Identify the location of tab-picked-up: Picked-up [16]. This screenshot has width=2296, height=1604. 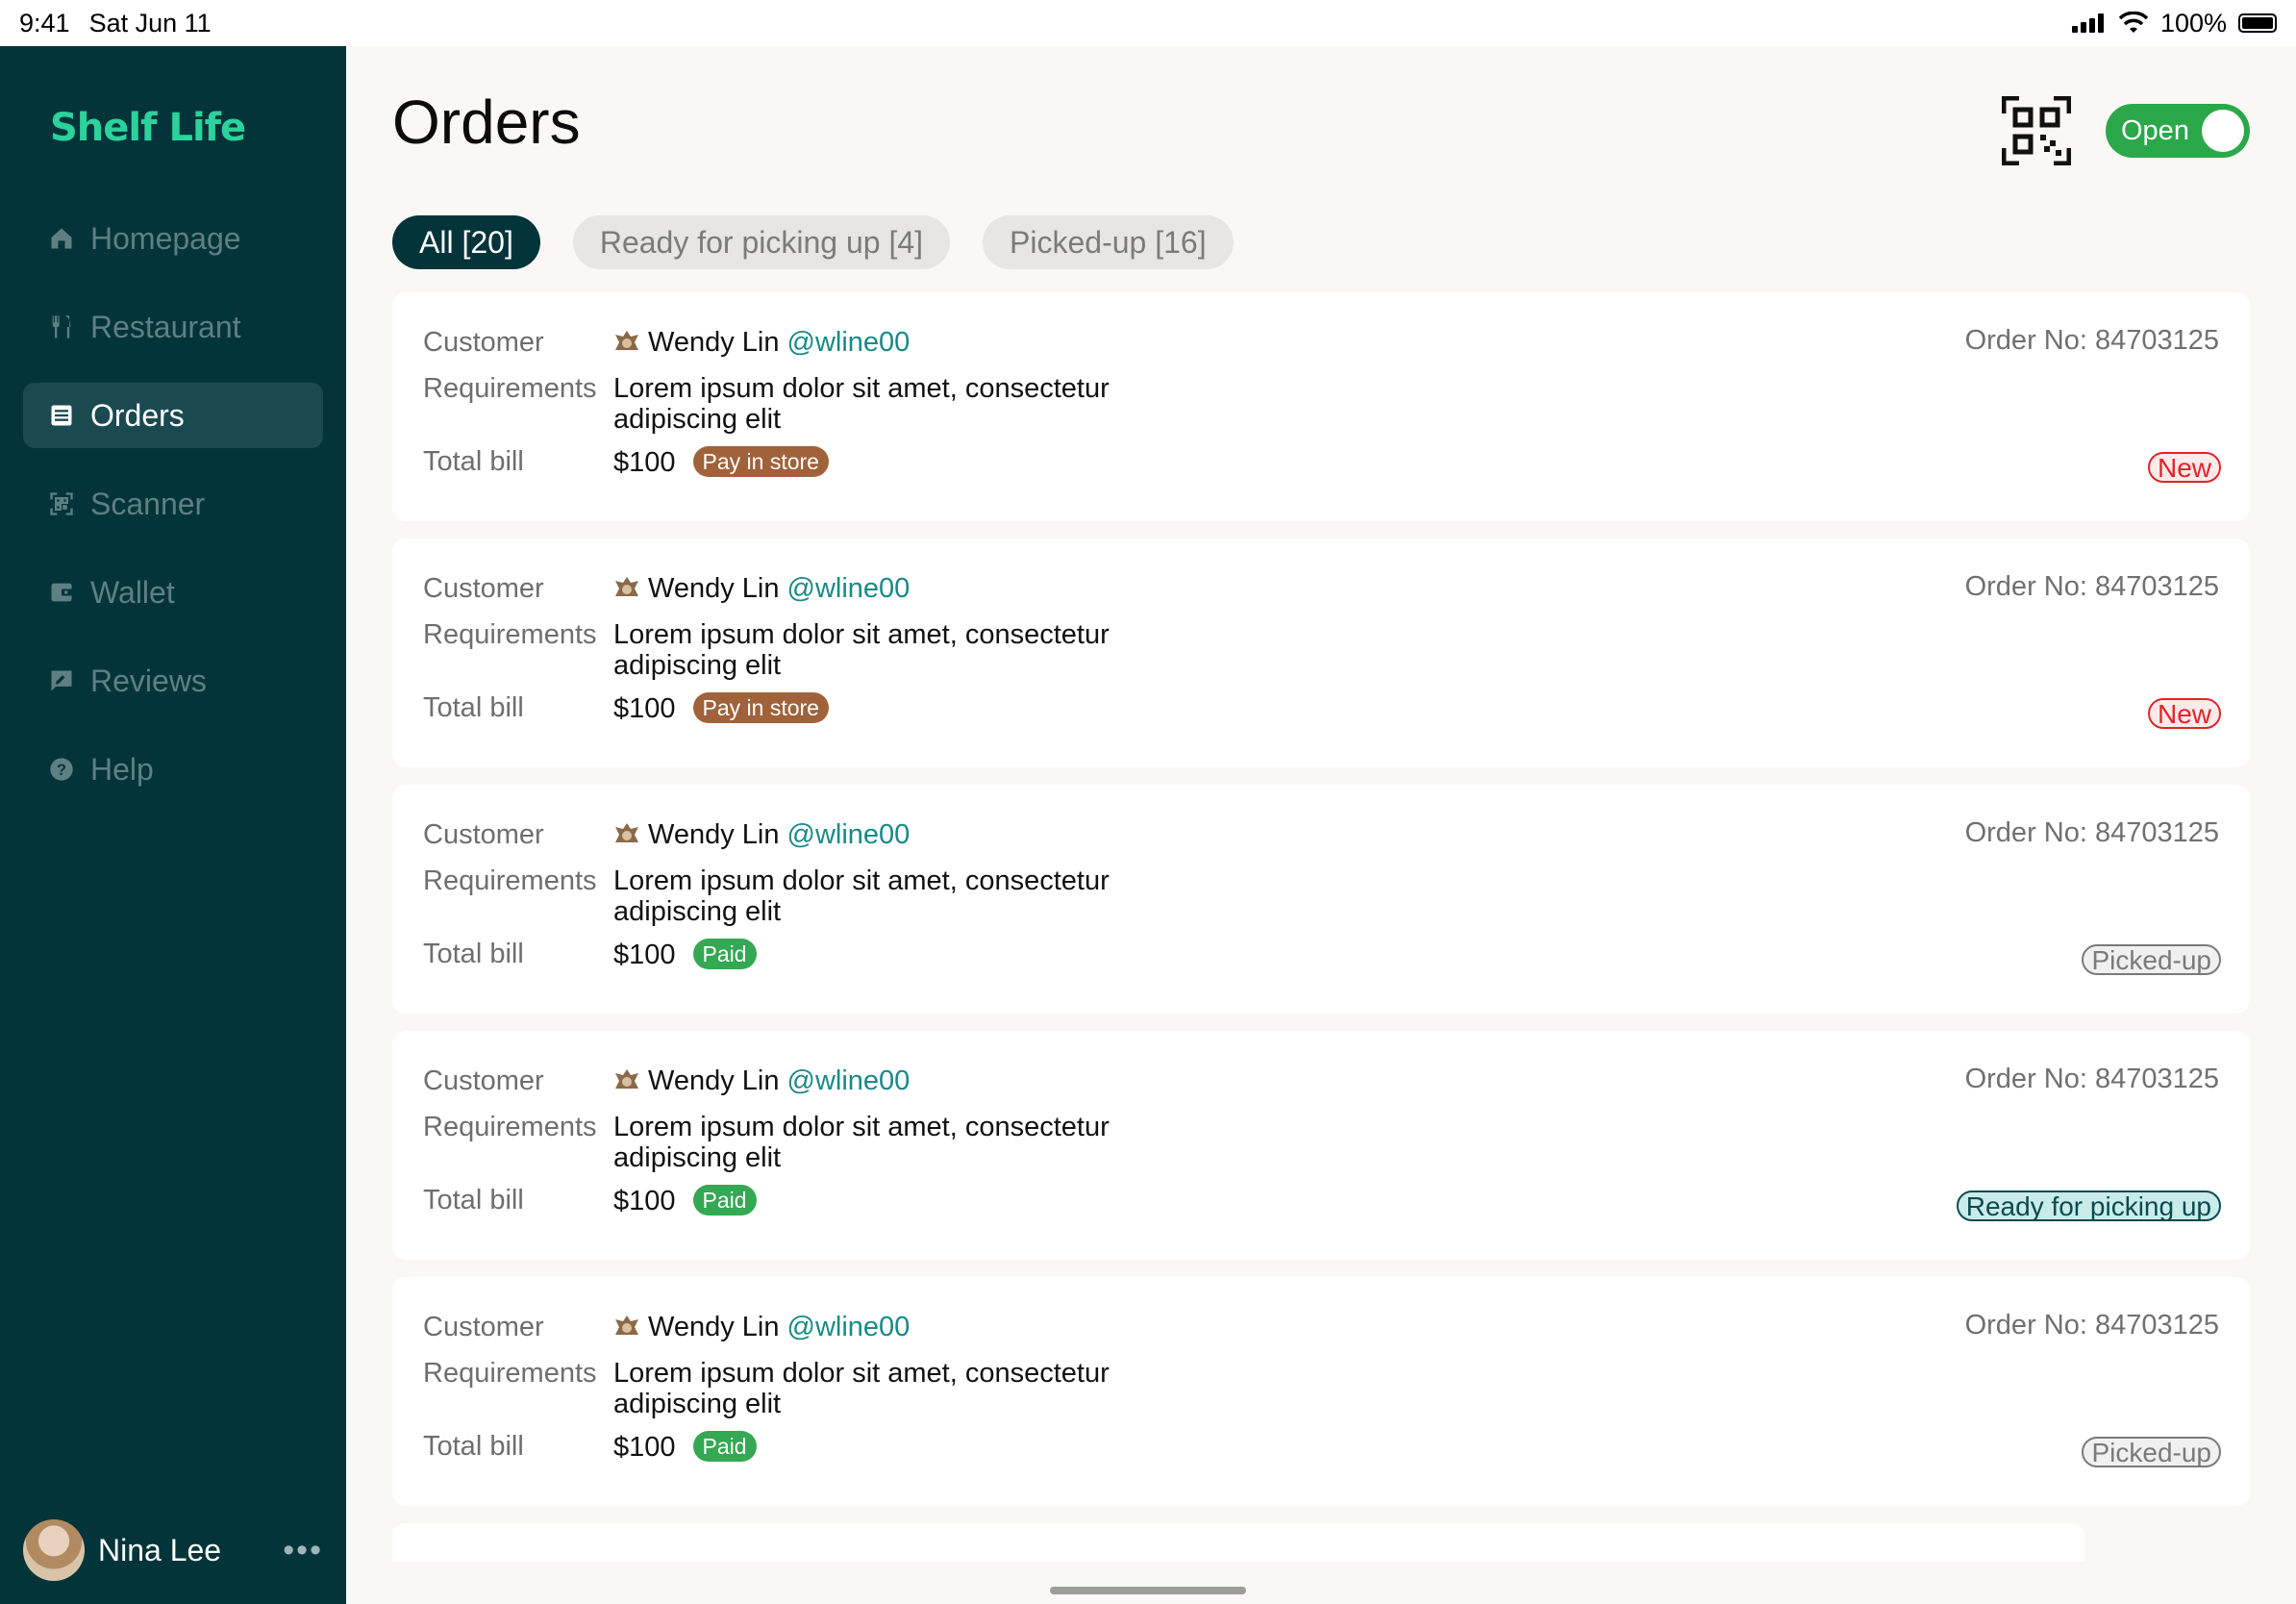
(1108, 242).